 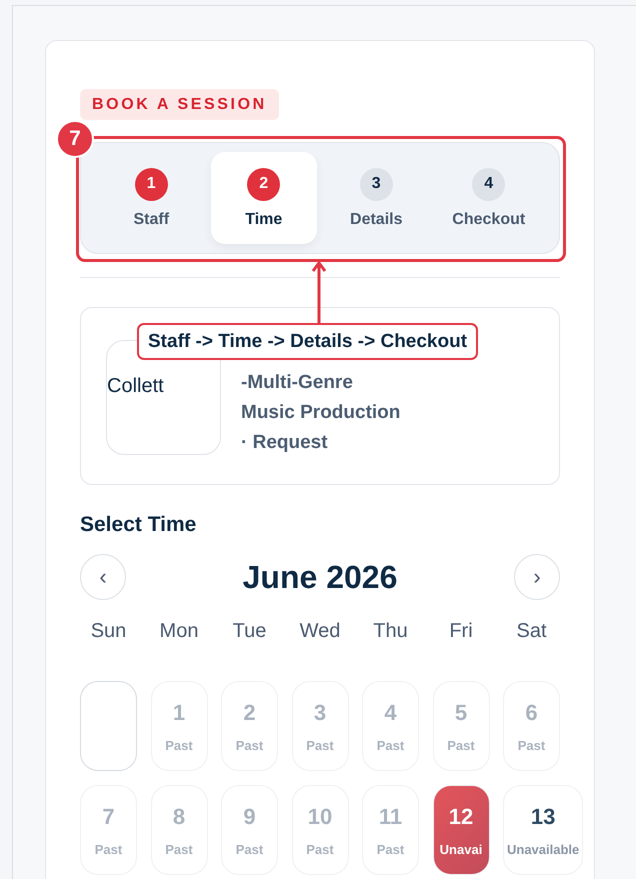 What do you see at coordinates (297, 383) in the screenshot?
I see `service-text: -Multi-Genre` at bounding box center [297, 383].